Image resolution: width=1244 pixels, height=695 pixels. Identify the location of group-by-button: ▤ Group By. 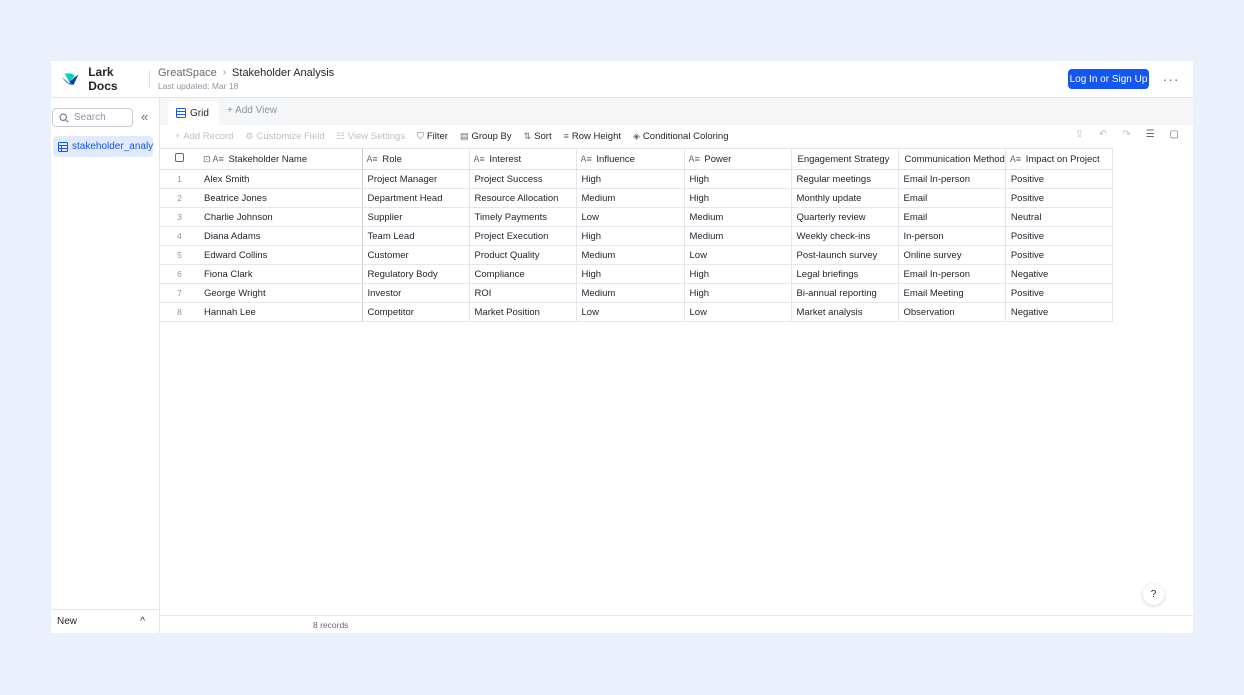
(486, 136).